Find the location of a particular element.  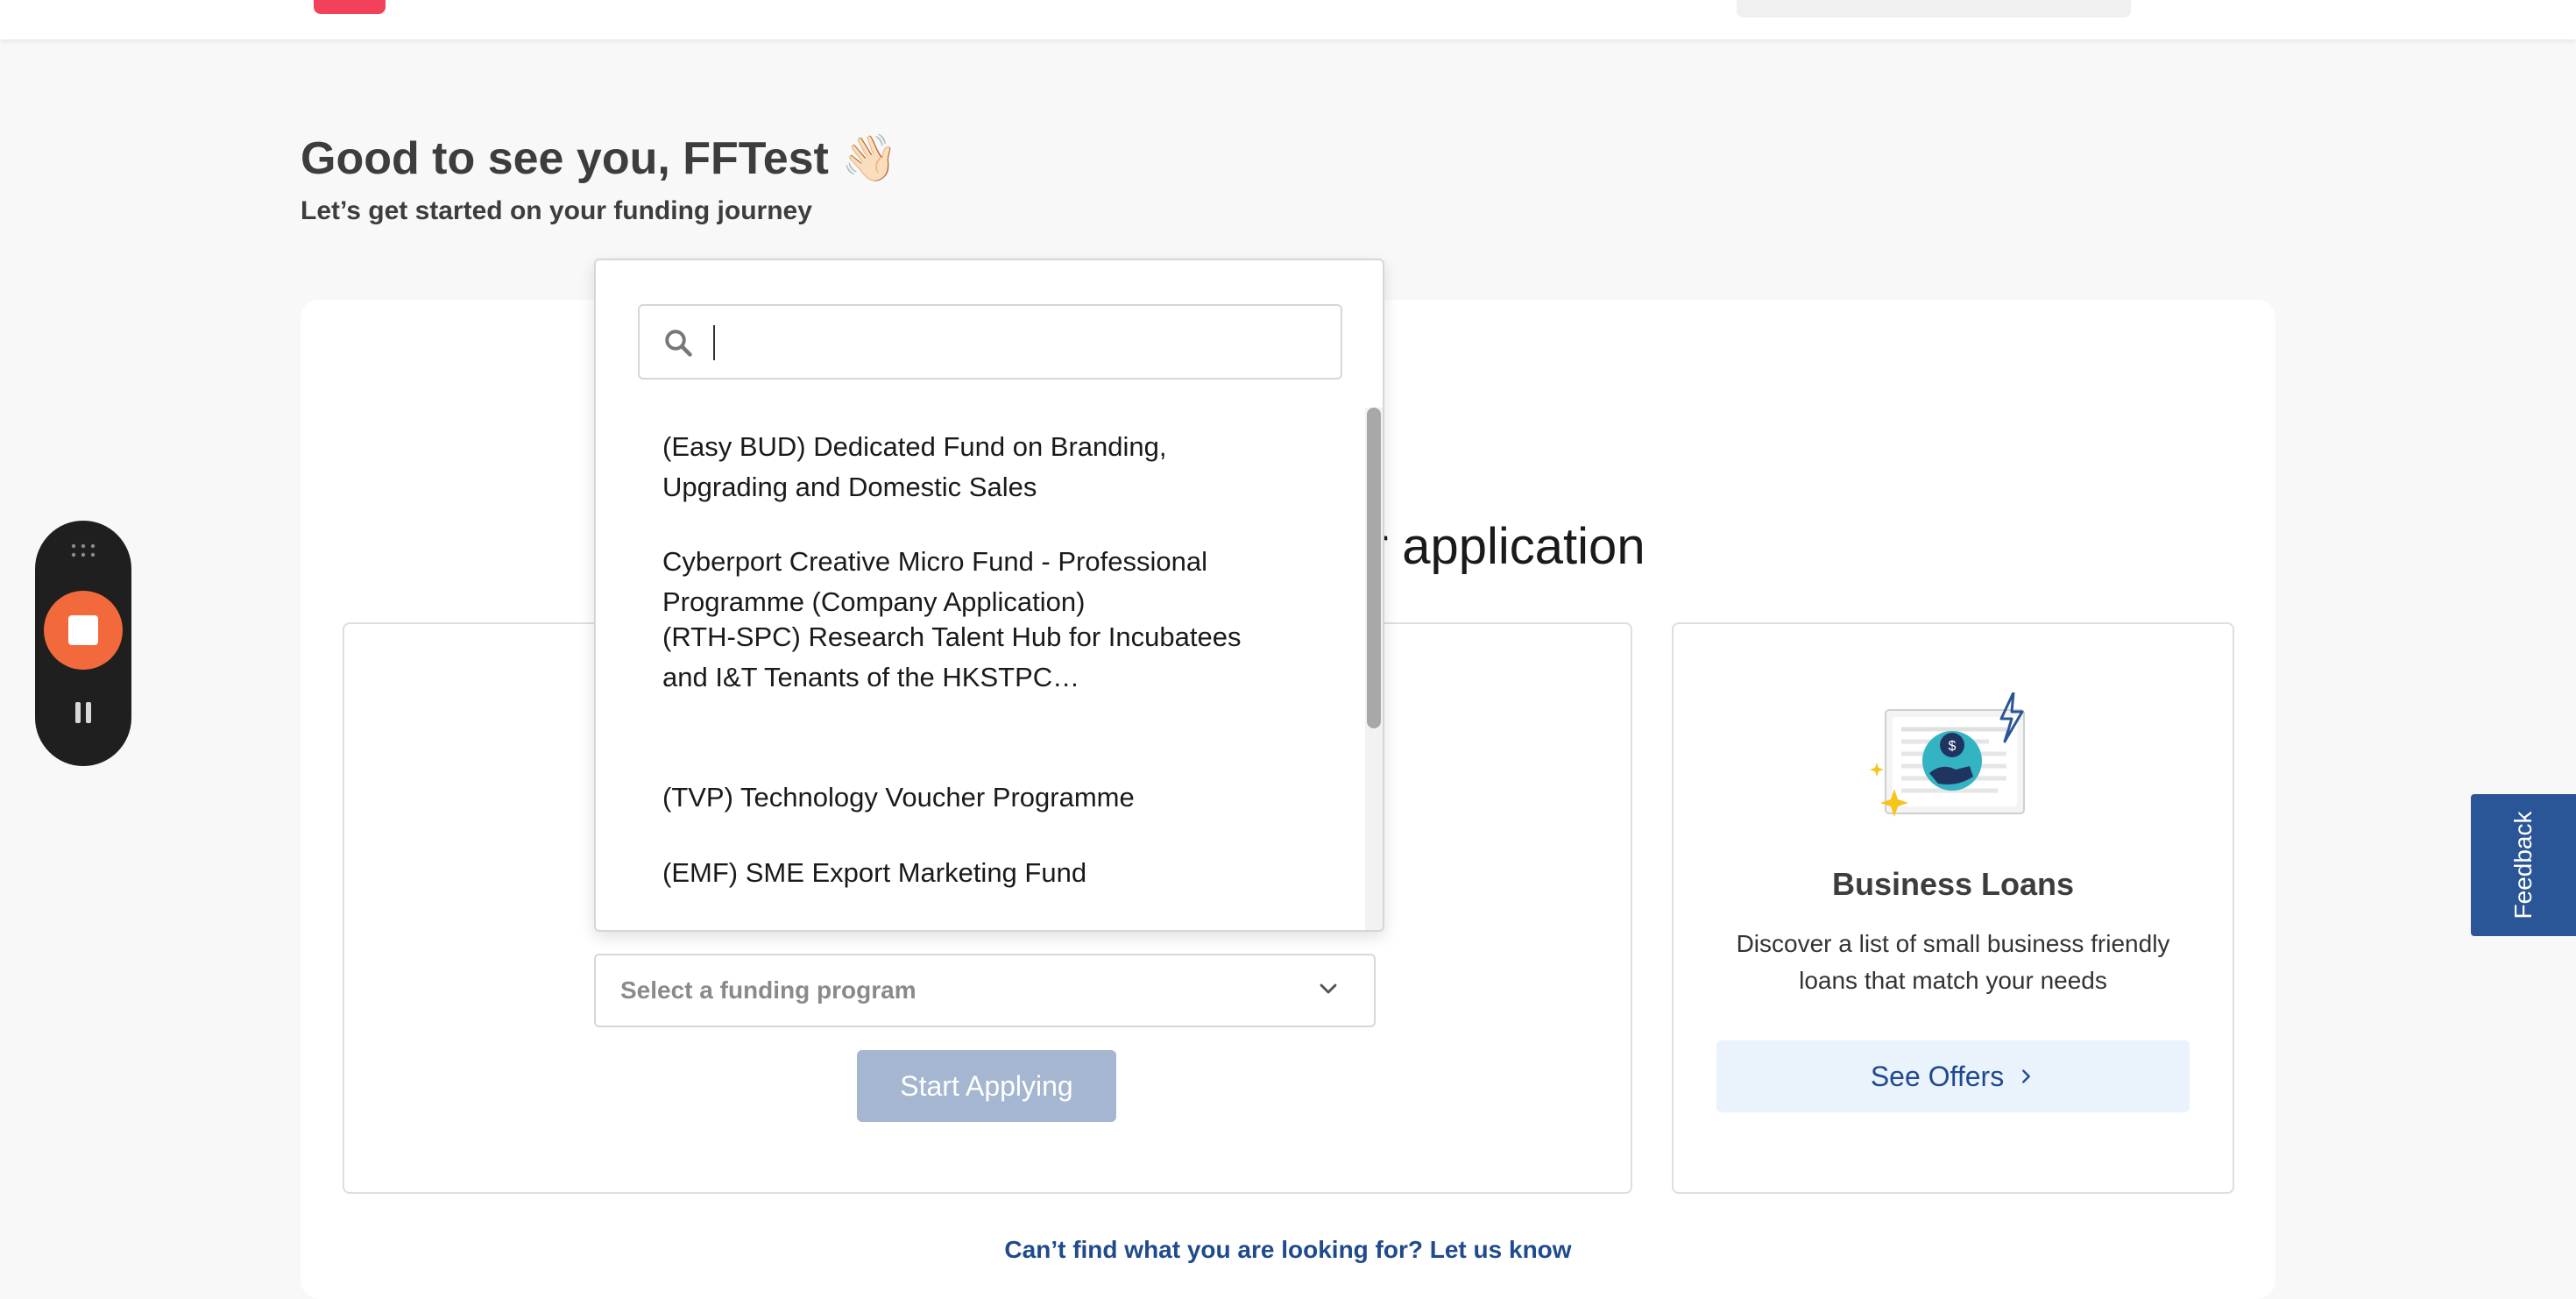

chevron-right-icon is located at coordinates (2026, 1076).